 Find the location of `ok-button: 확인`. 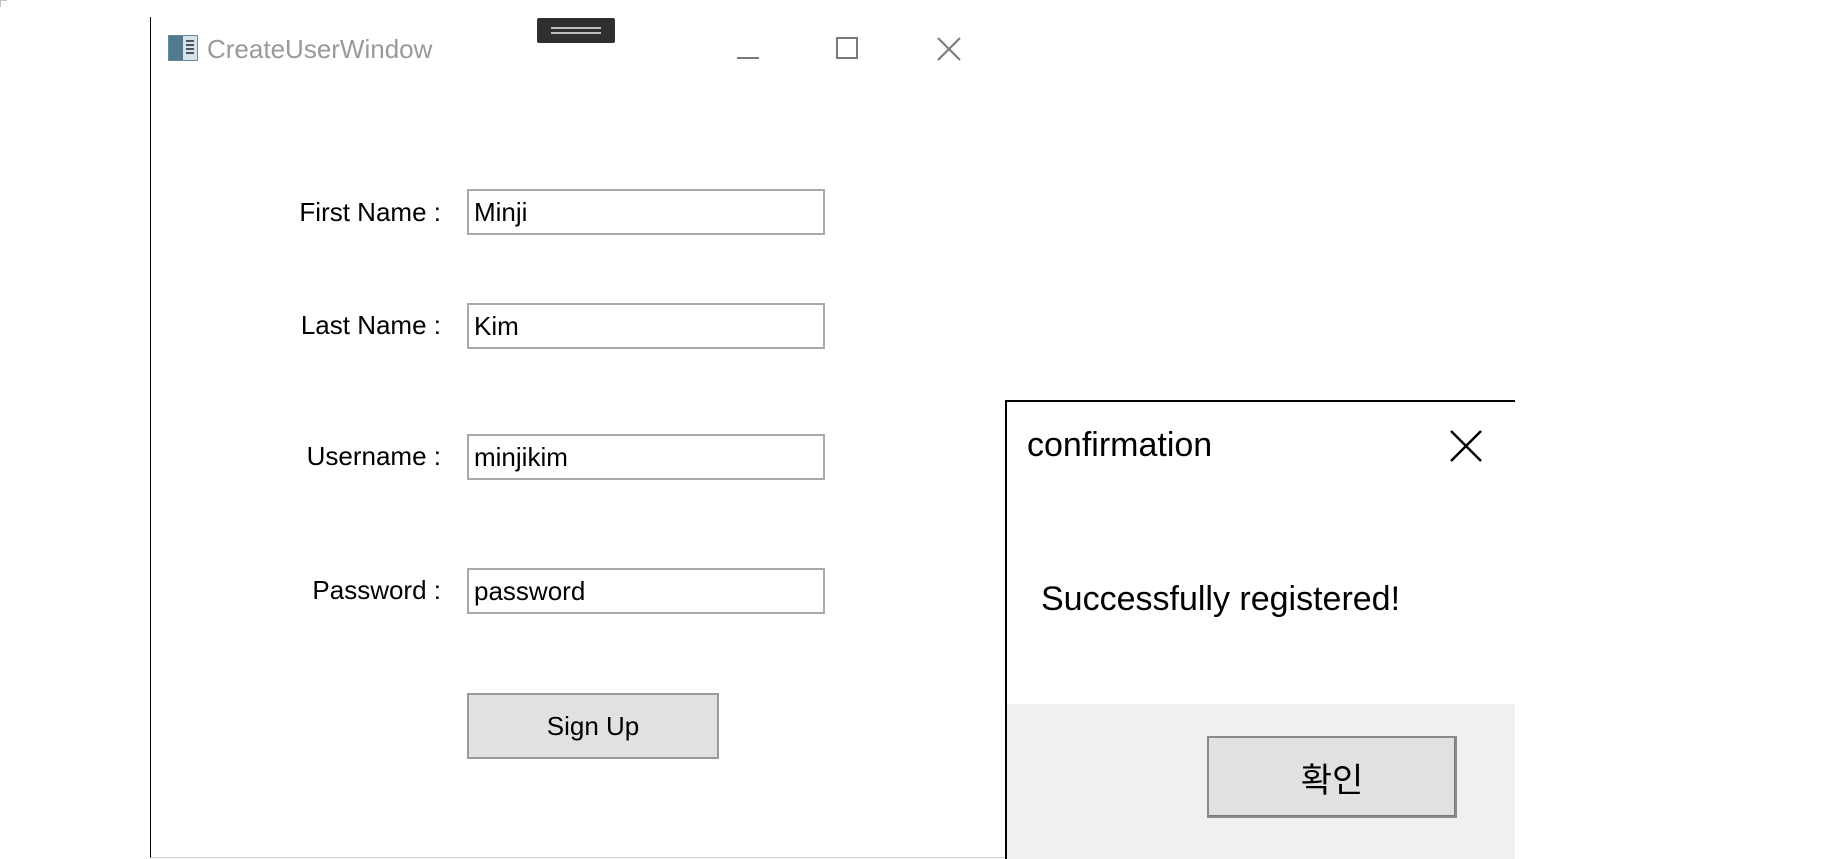

ok-button: 확인 is located at coordinates (1332, 777).